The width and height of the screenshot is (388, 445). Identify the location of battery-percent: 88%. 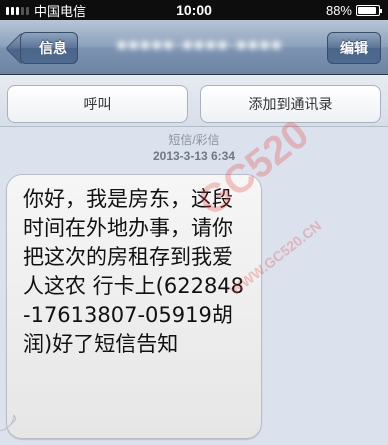
(338, 10).